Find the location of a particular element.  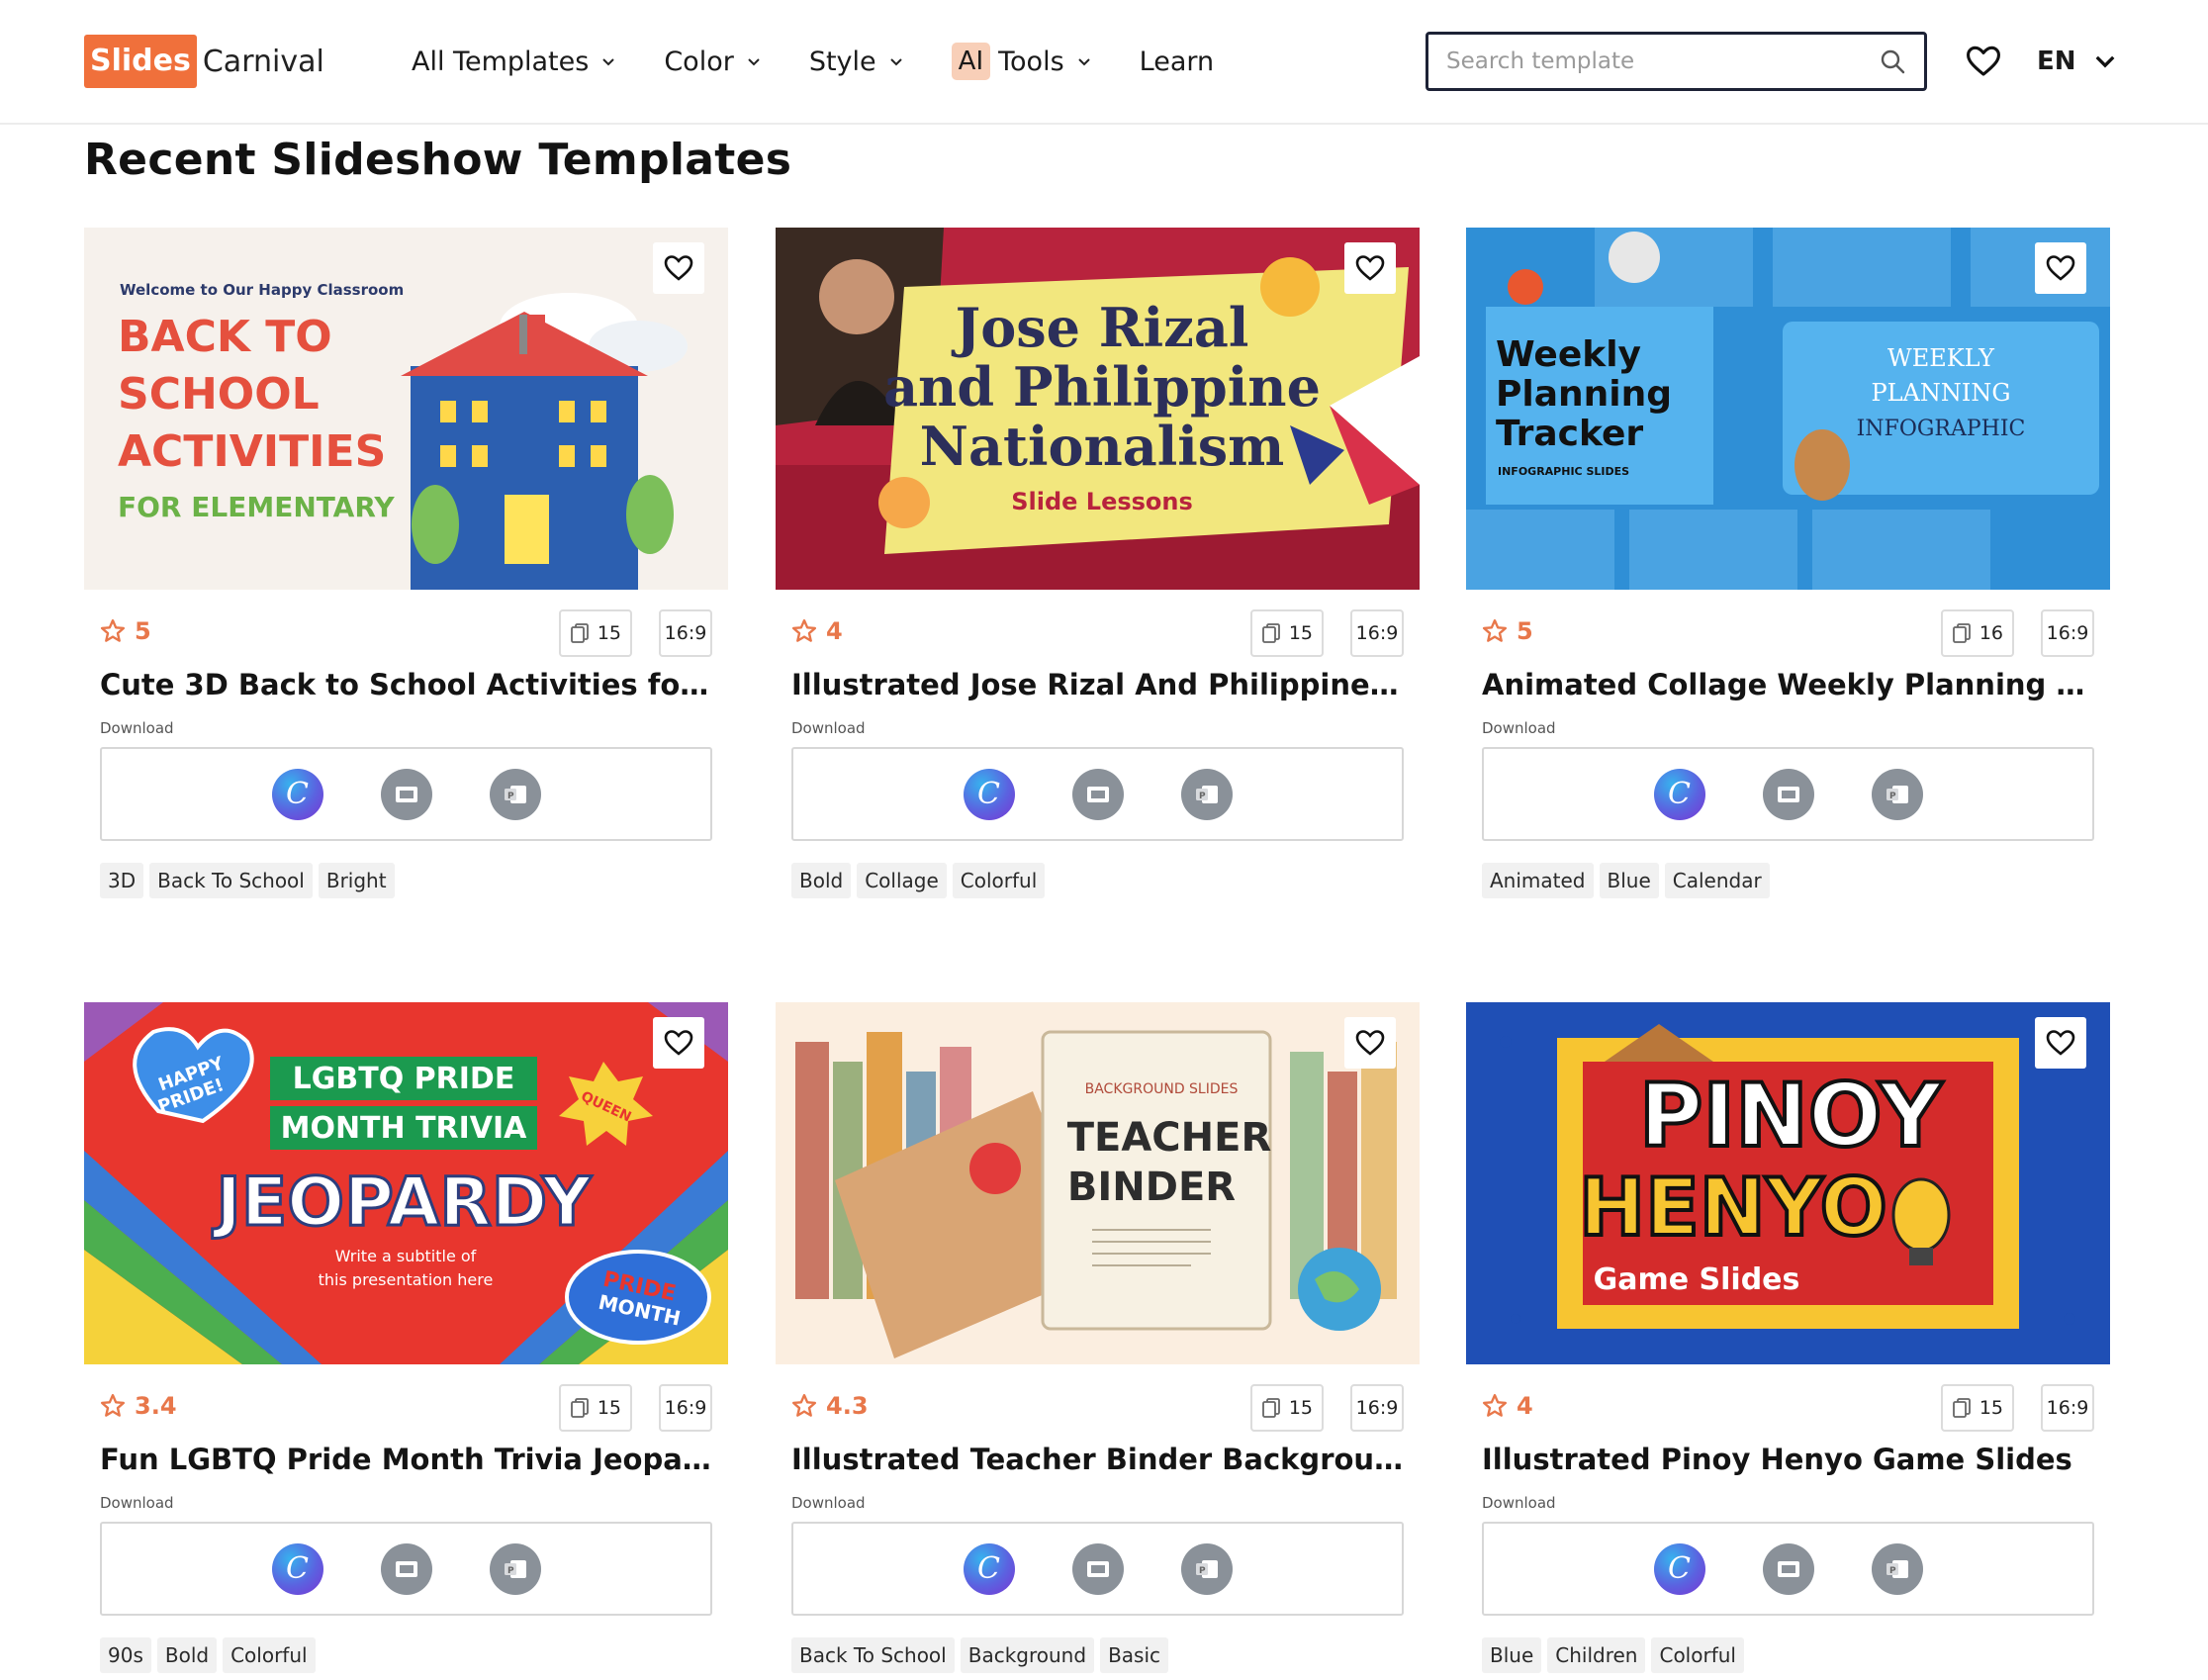

tag-list: Back To School Background Basic is located at coordinates (982, 1655).